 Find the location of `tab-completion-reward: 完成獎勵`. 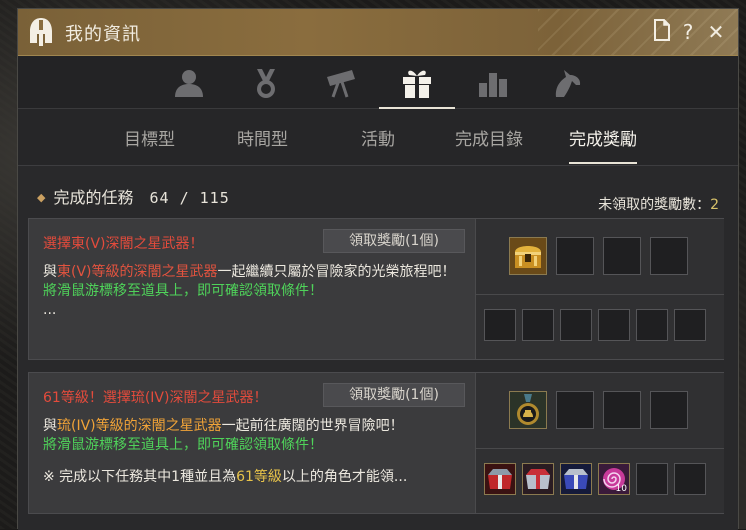

tab-completion-reward: 完成獎勵 is located at coordinates (603, 144).